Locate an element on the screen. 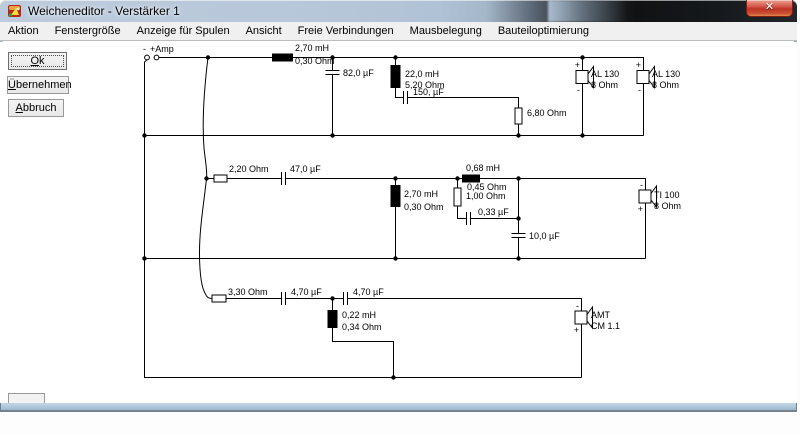 The height and width of the screenshot is (435, 800). capacitor-c3: 47,0 µF is located at coordinates (305, 169).